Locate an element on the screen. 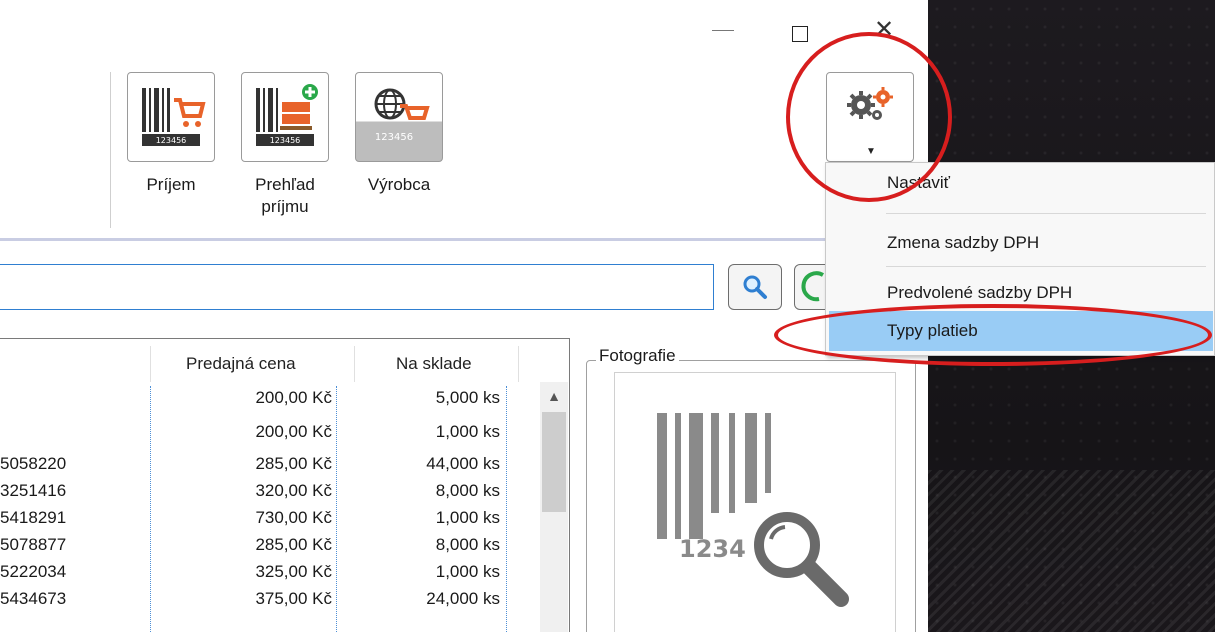 The height and width of the screenshot is (632, 1215). maximize-button is located at coordinates (800, 34).